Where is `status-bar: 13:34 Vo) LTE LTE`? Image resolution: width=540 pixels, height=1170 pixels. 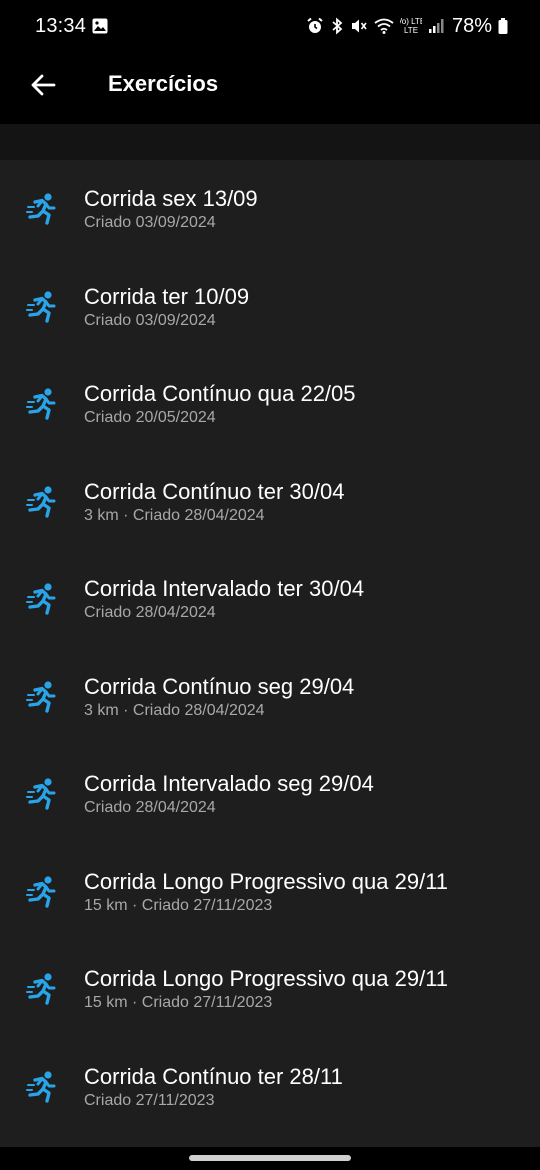 status-bar: 13:34 Vo) LTE LTE is located at coordinates (270, 27).